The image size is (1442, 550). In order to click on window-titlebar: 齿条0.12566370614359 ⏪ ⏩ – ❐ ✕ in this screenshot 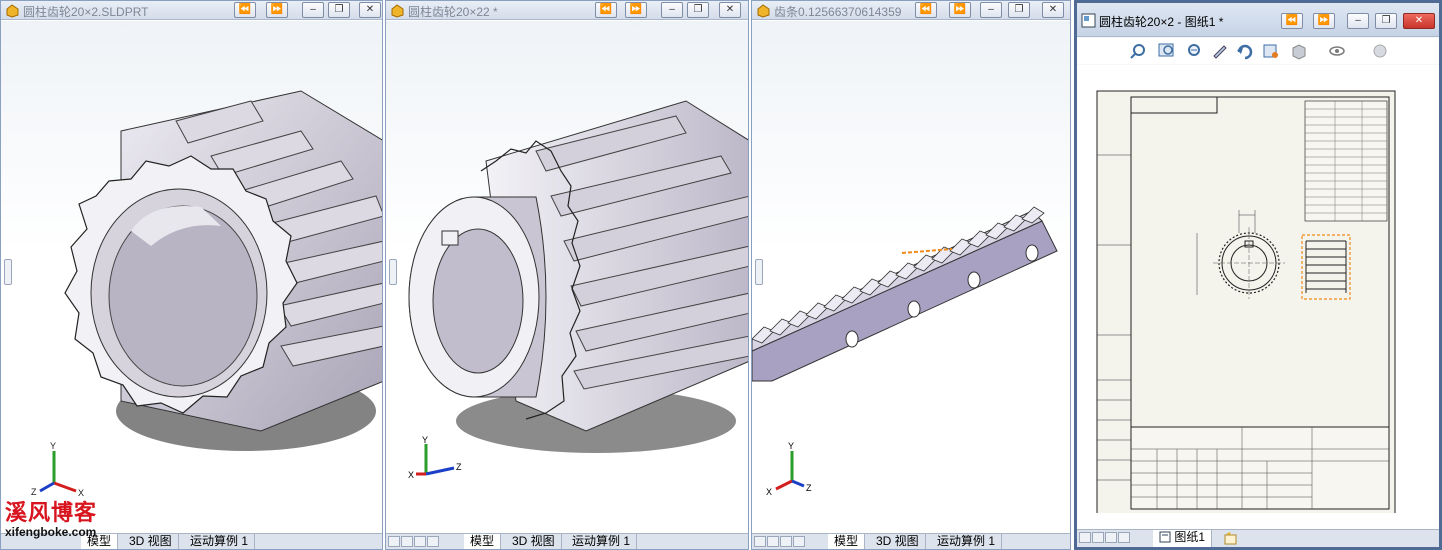, I will do `click(911, 10)`.